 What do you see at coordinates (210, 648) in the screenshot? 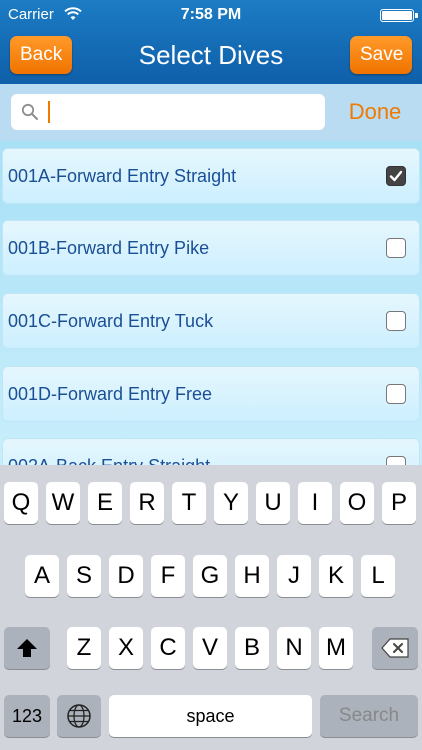
I see `key-v: V` at bounding box center [210, 648].